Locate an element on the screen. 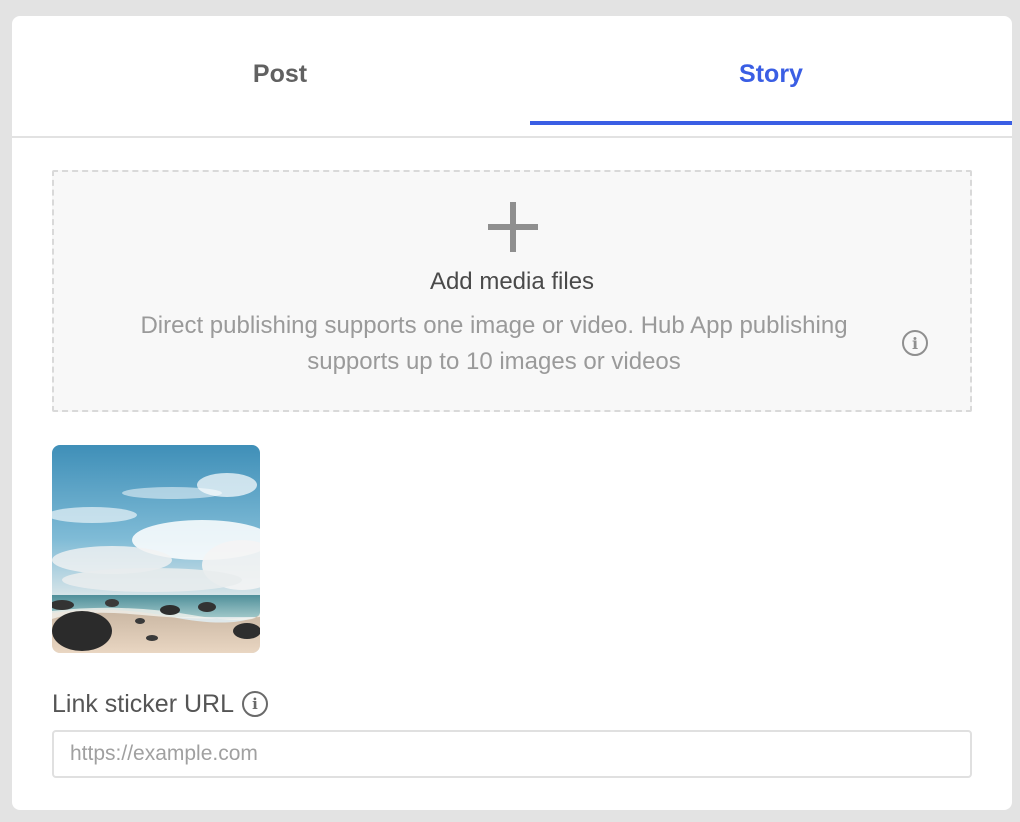  beach-thumbnail-icon is located at coordinates (156, 549).